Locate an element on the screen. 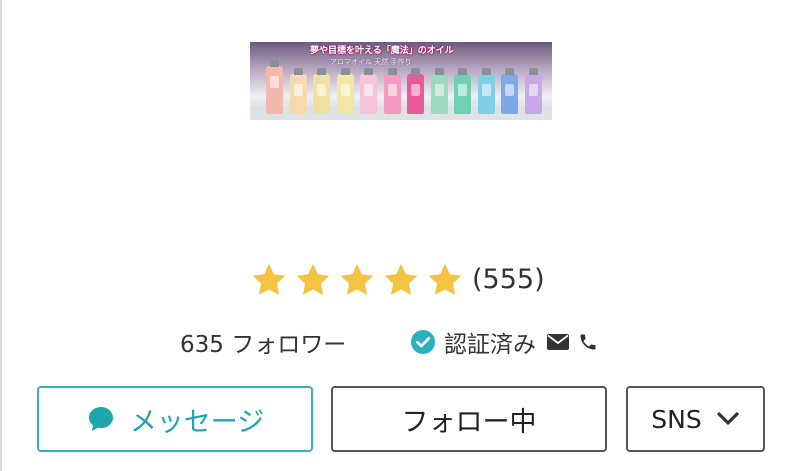 Image resolution: width=800 pixels, height=471 pixels. sns-dropdown: SNS is located at coordinates (695, 419).